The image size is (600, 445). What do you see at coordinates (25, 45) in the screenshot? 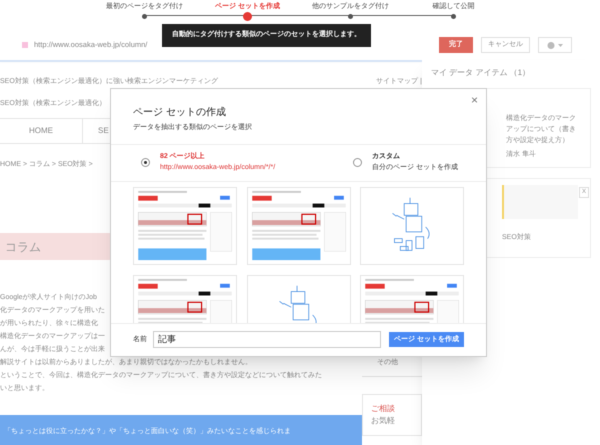
I see `site-favicon-icon` at bounding box center [25, 45].